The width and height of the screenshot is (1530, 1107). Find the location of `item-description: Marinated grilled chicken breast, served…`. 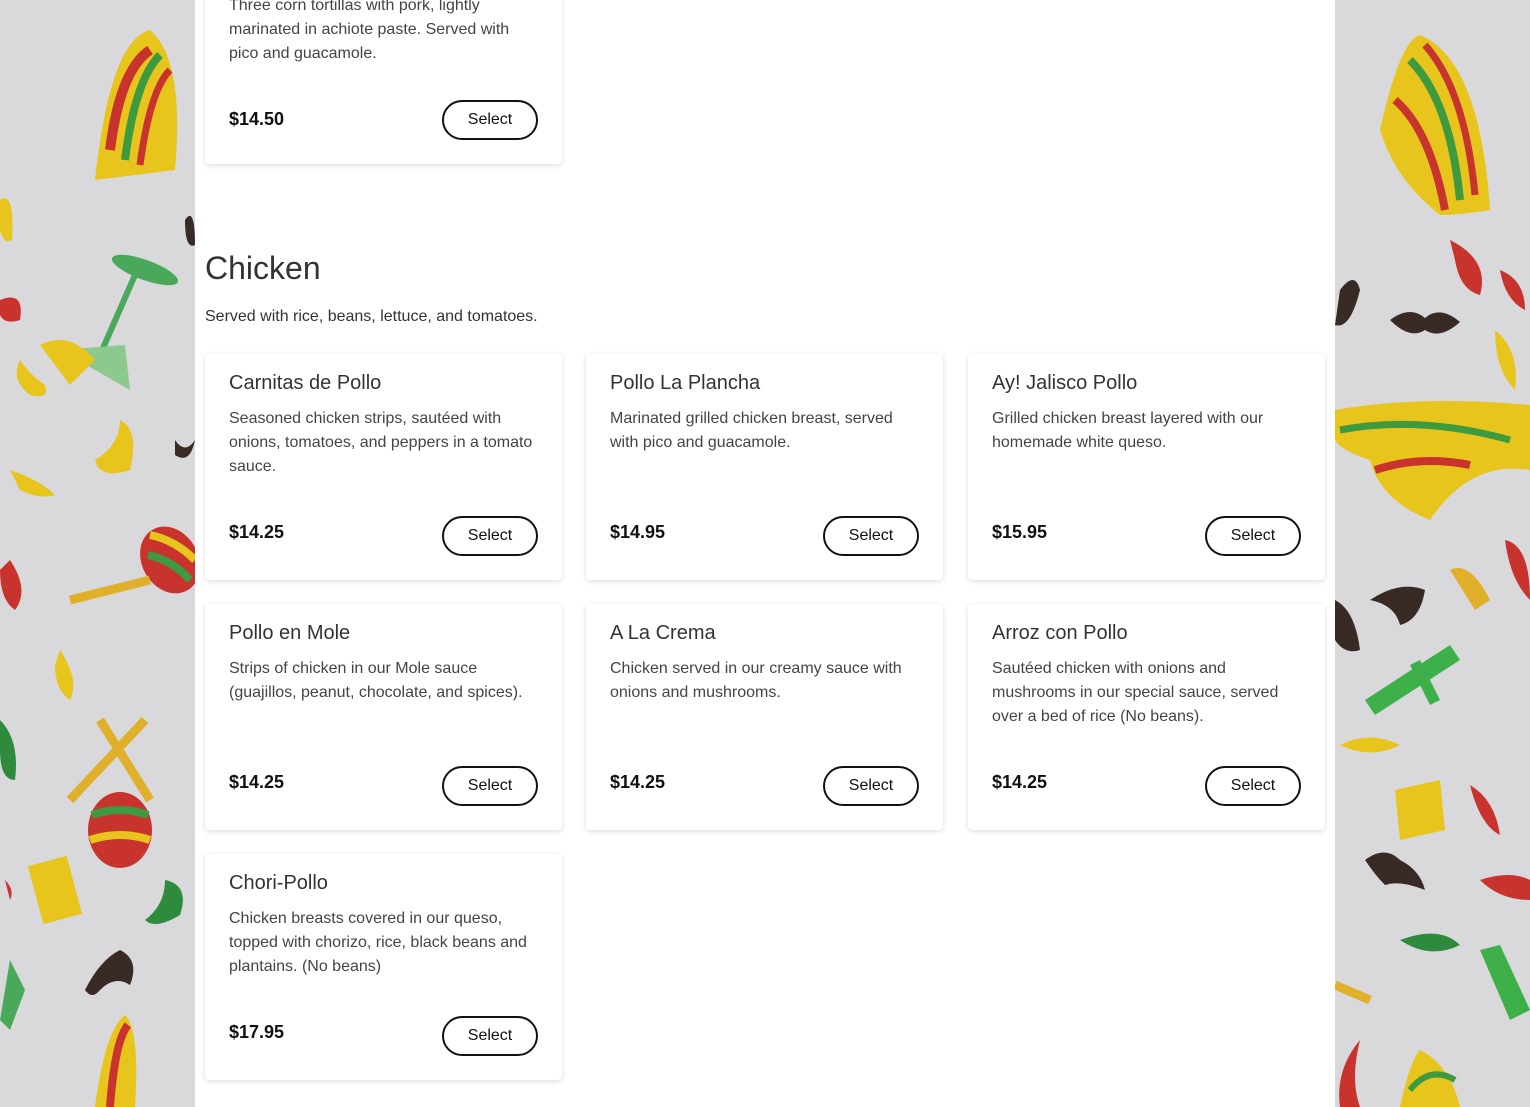

item-description: Marinated grilled chicken breast, served… is located at coordinates (751, 430).